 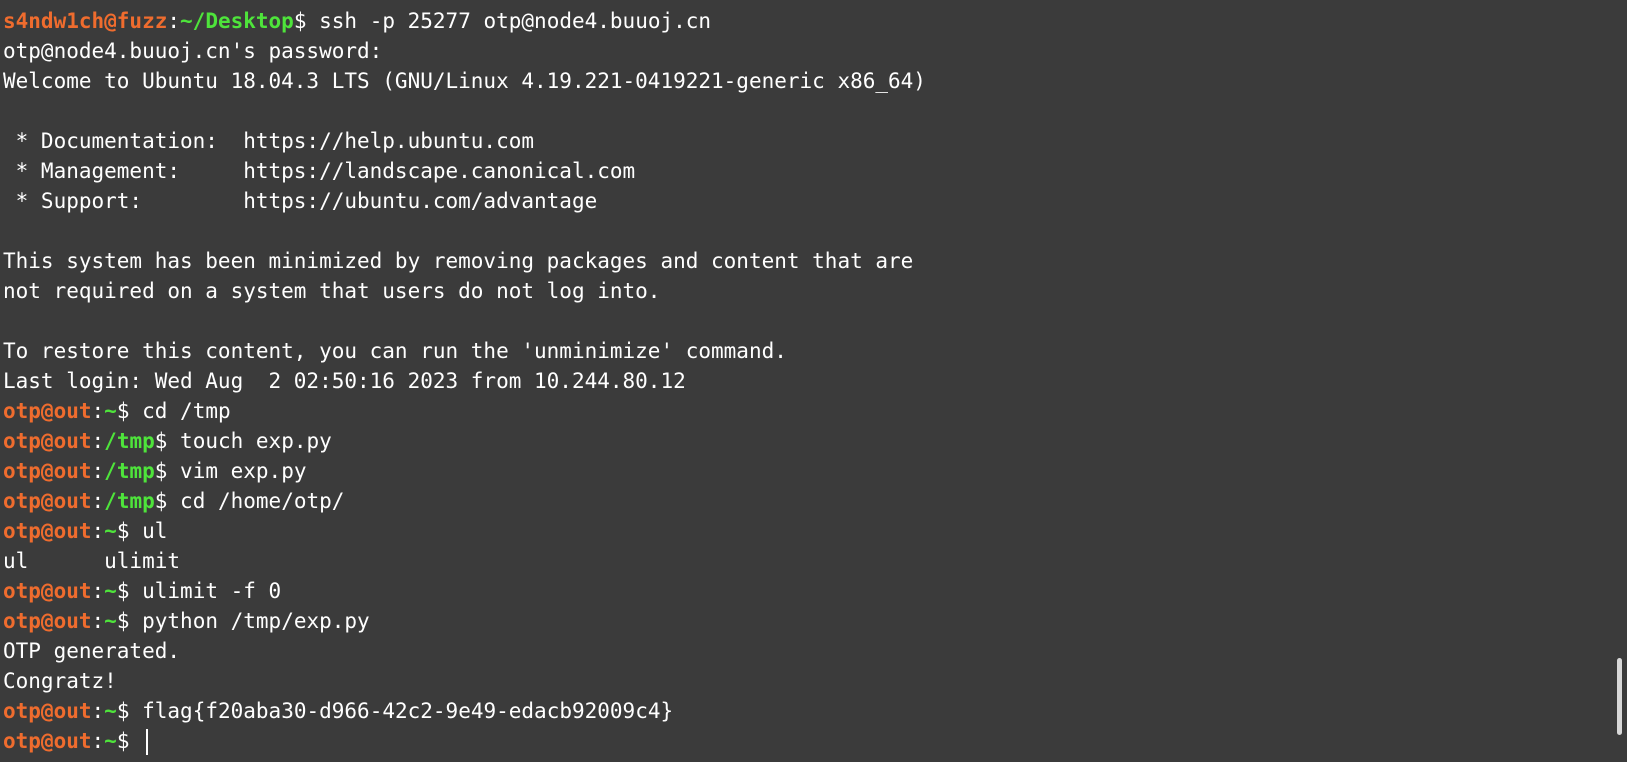 I want to click on output-line: ul ulimit, so click(x=92, y=561).